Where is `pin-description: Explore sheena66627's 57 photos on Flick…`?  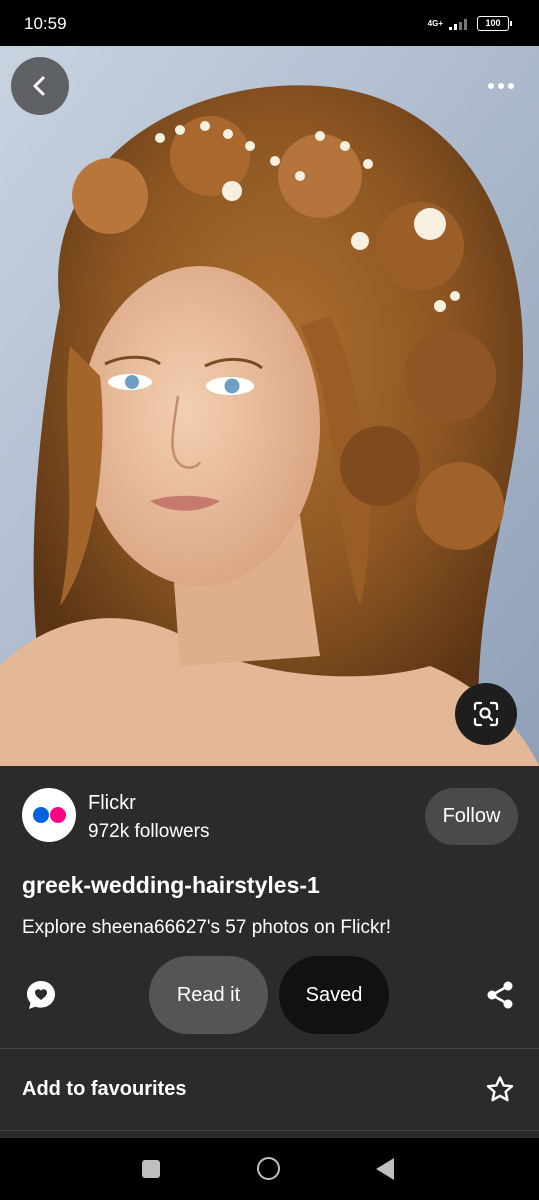
pin-description: Explore sheena66627's 57 photos on Flick… is located at coordinates (207, 927).